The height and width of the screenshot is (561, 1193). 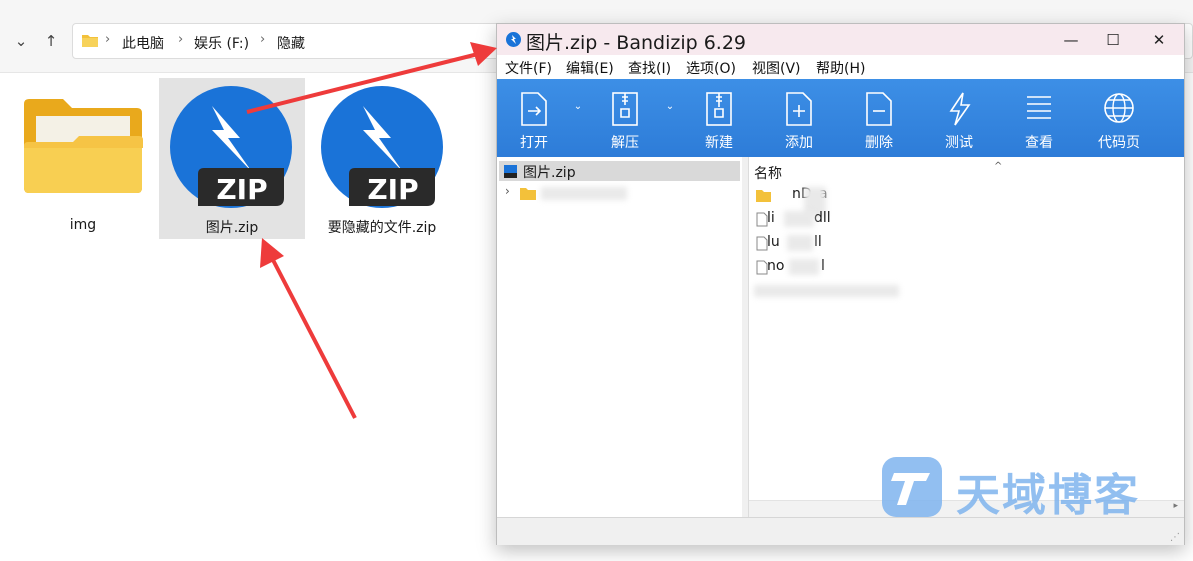 I want to click on watermark-logo, so click(x=912, y=487).